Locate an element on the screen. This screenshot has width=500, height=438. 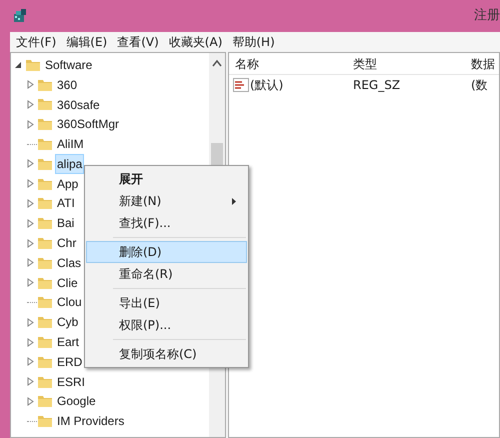
menu-item: 文件(F) is located at coordinates (36, 42).